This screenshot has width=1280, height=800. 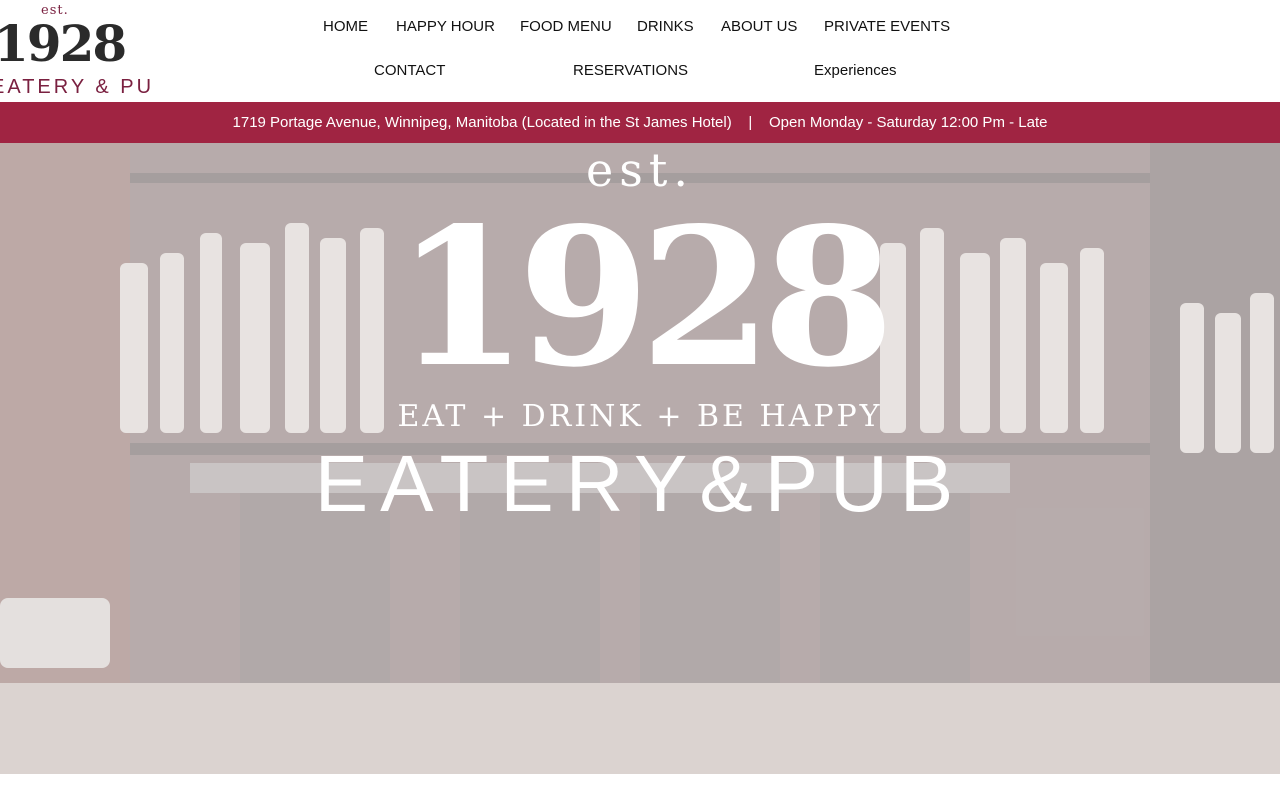 What do you see at coordinates (409, 71) in the screenshot?
I see `nav-contact: CONTACT` at bounding box center [409, 71].